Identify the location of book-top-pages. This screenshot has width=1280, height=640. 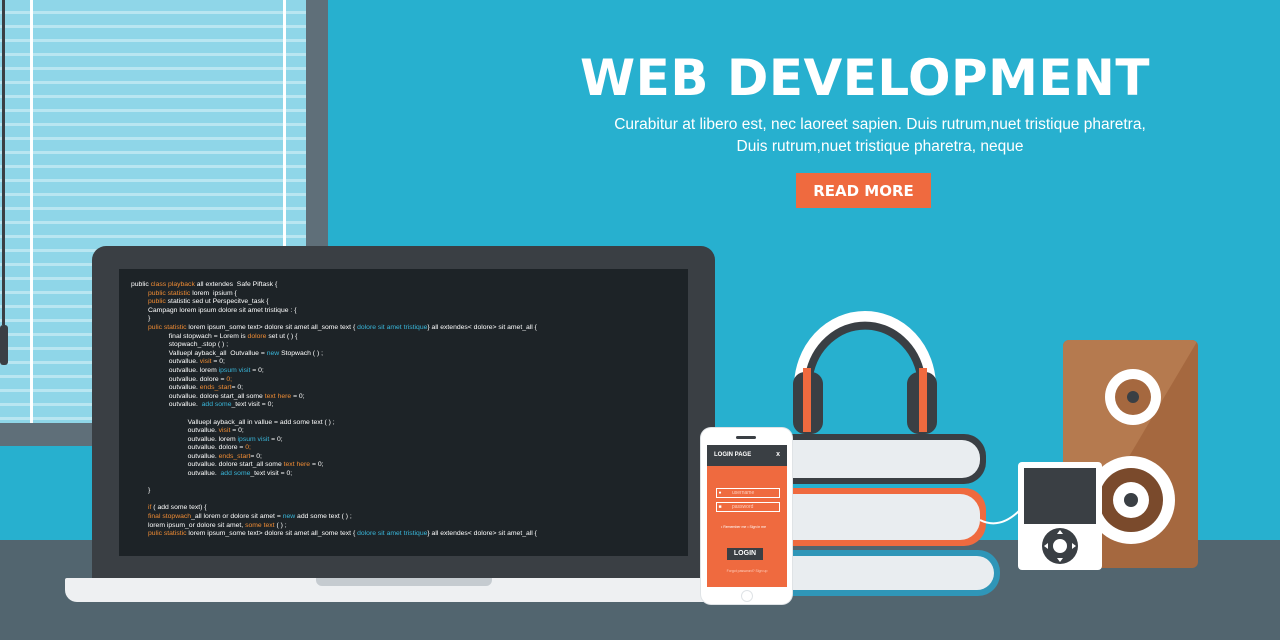
(885, 459).